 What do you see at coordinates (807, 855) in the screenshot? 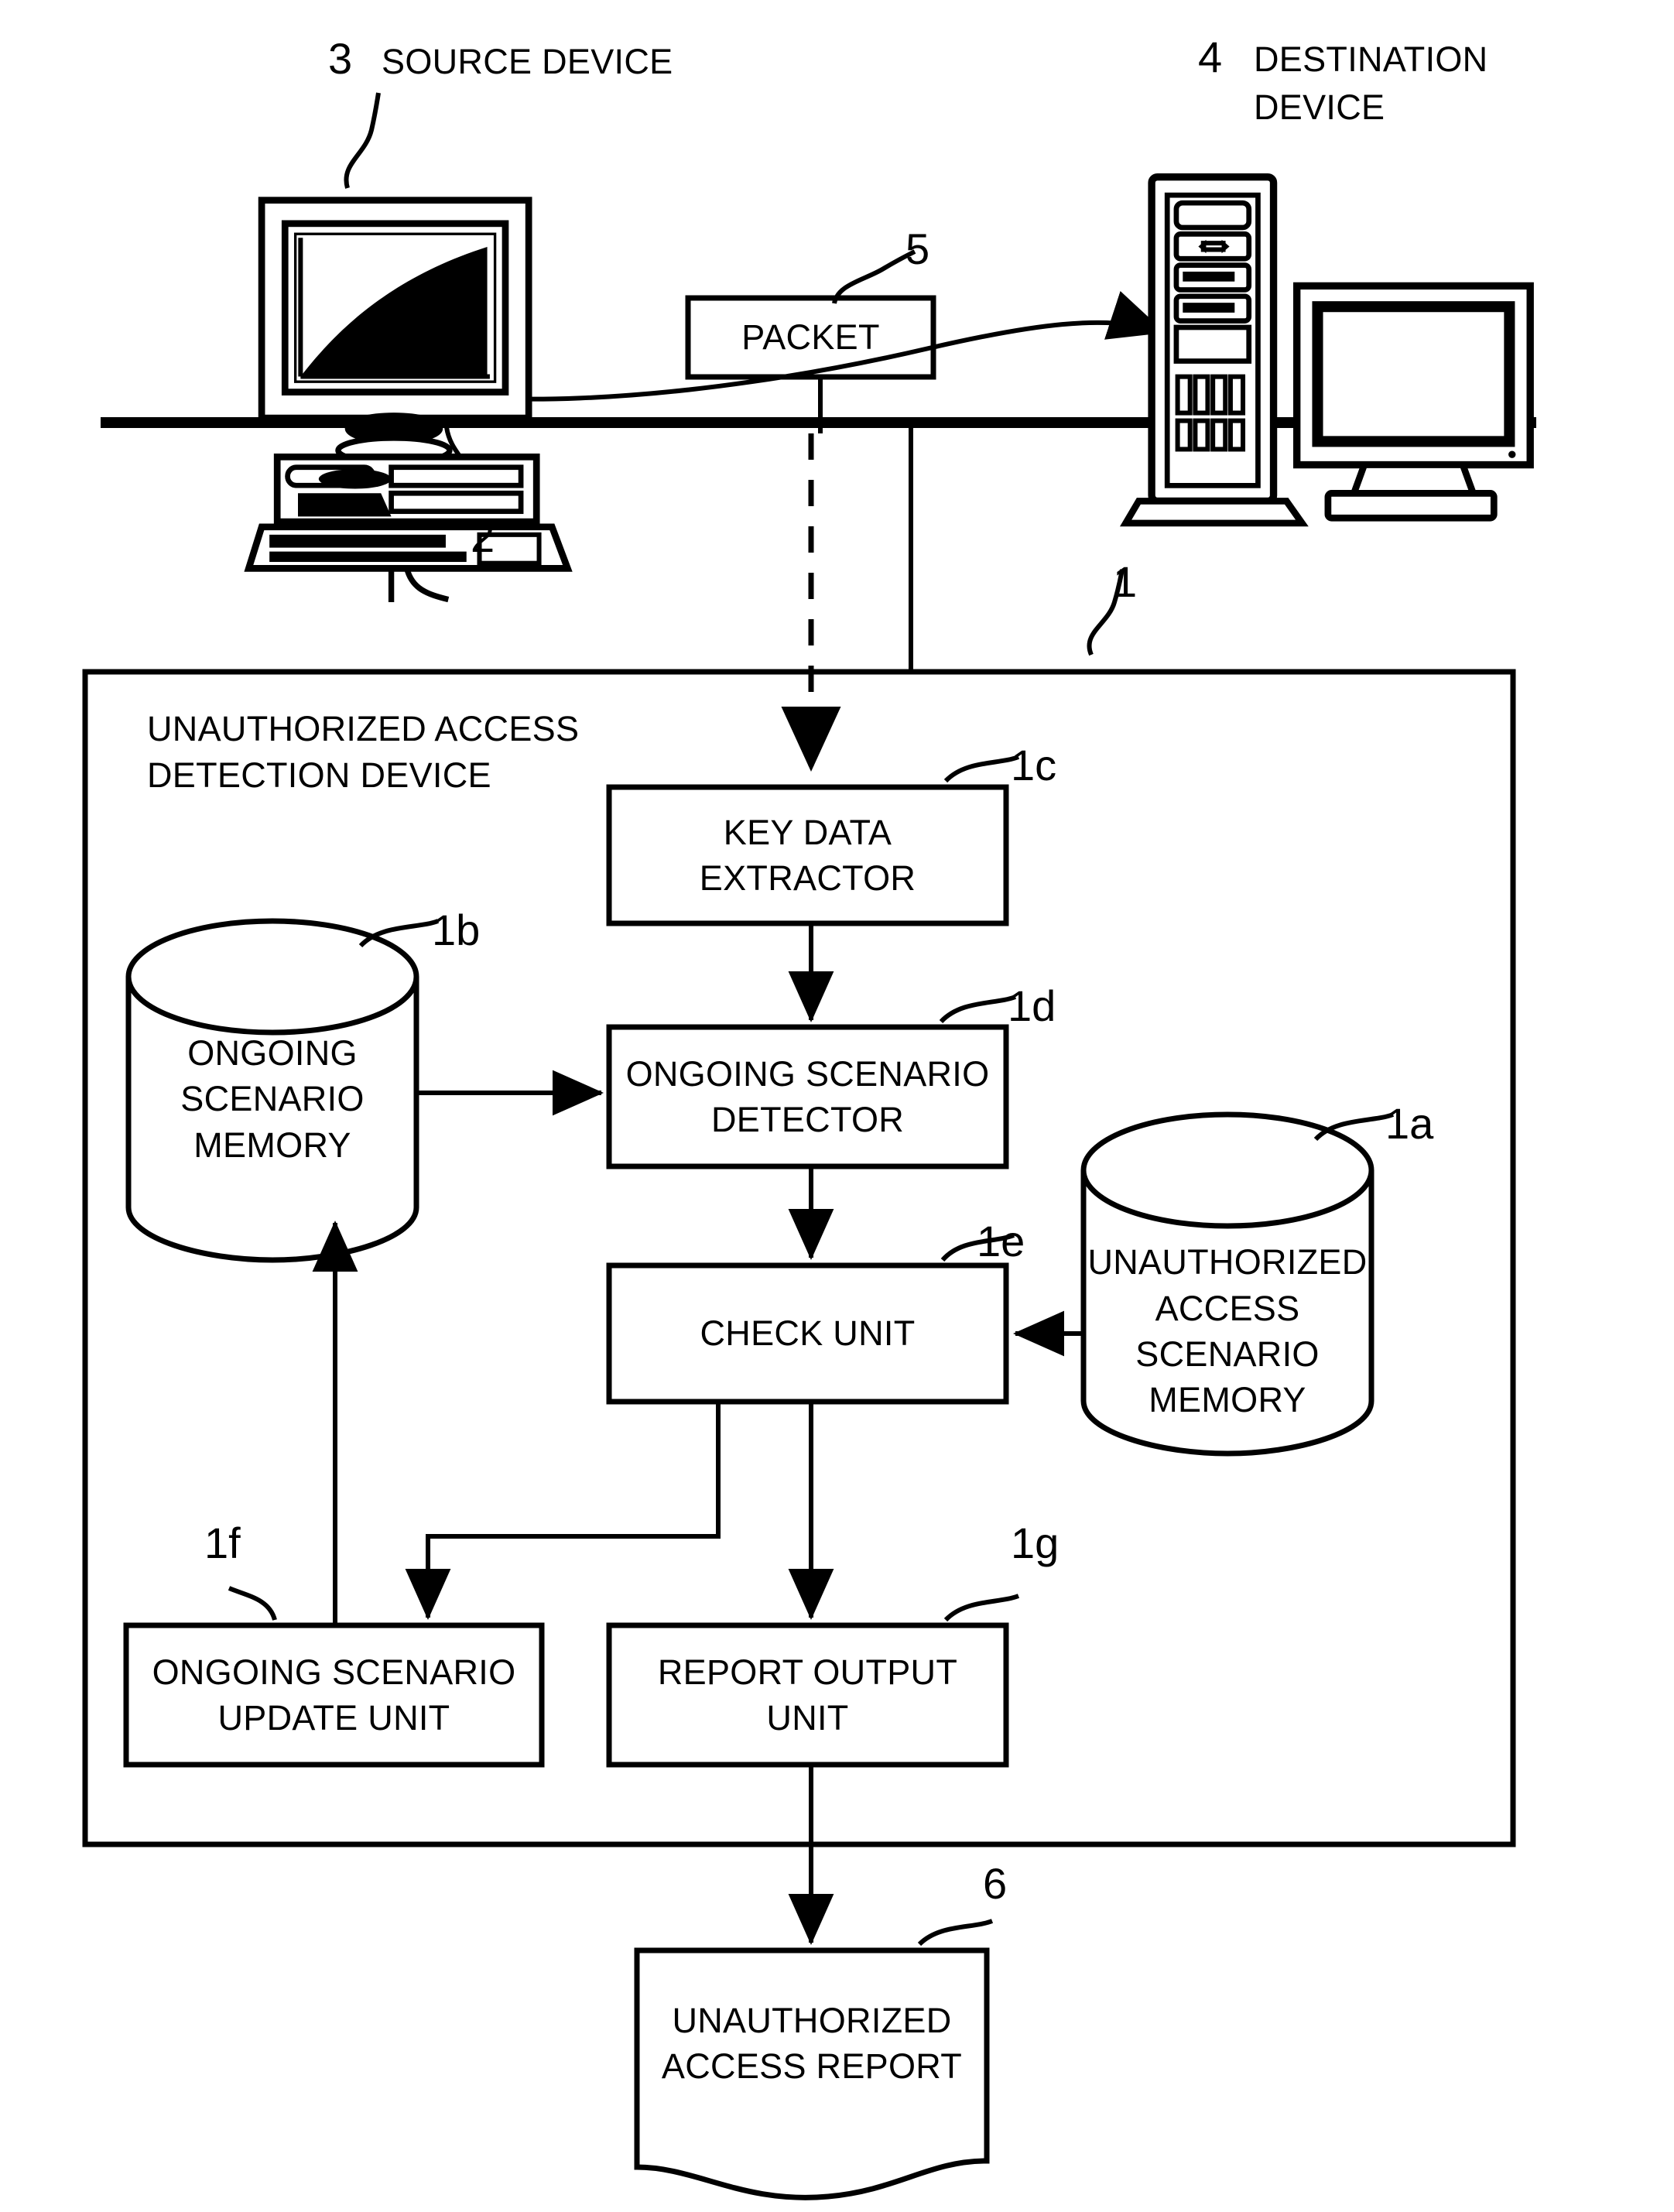
I see `key-data-extractor-box` at bounding box center [807, 855].